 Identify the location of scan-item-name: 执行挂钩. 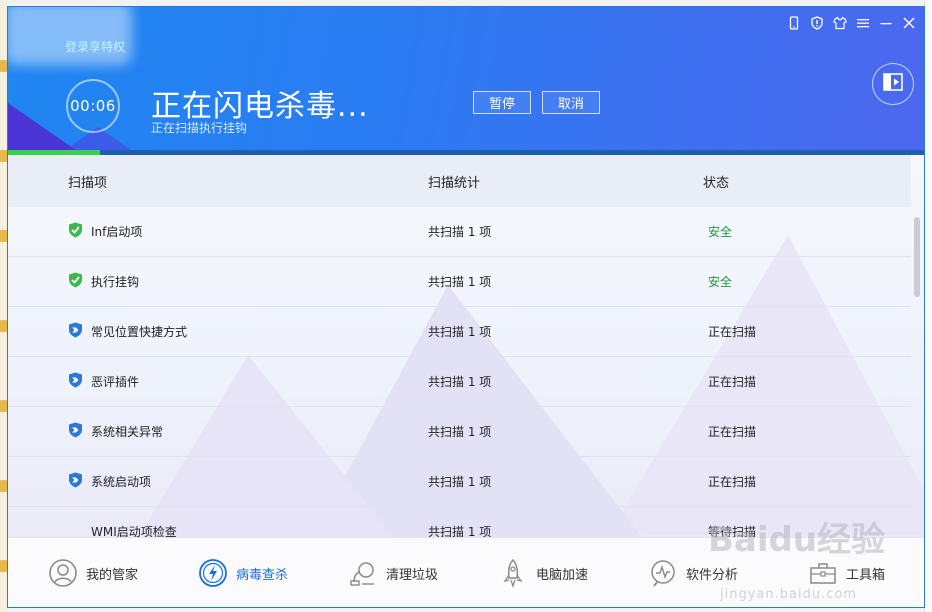
(115, 282).